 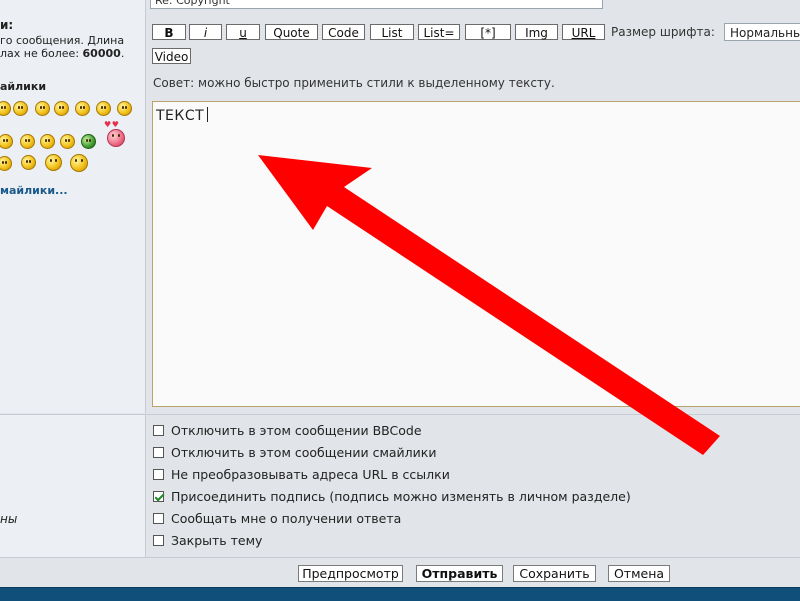 I want to click on code-button: Code, so click(x=343, y=32).